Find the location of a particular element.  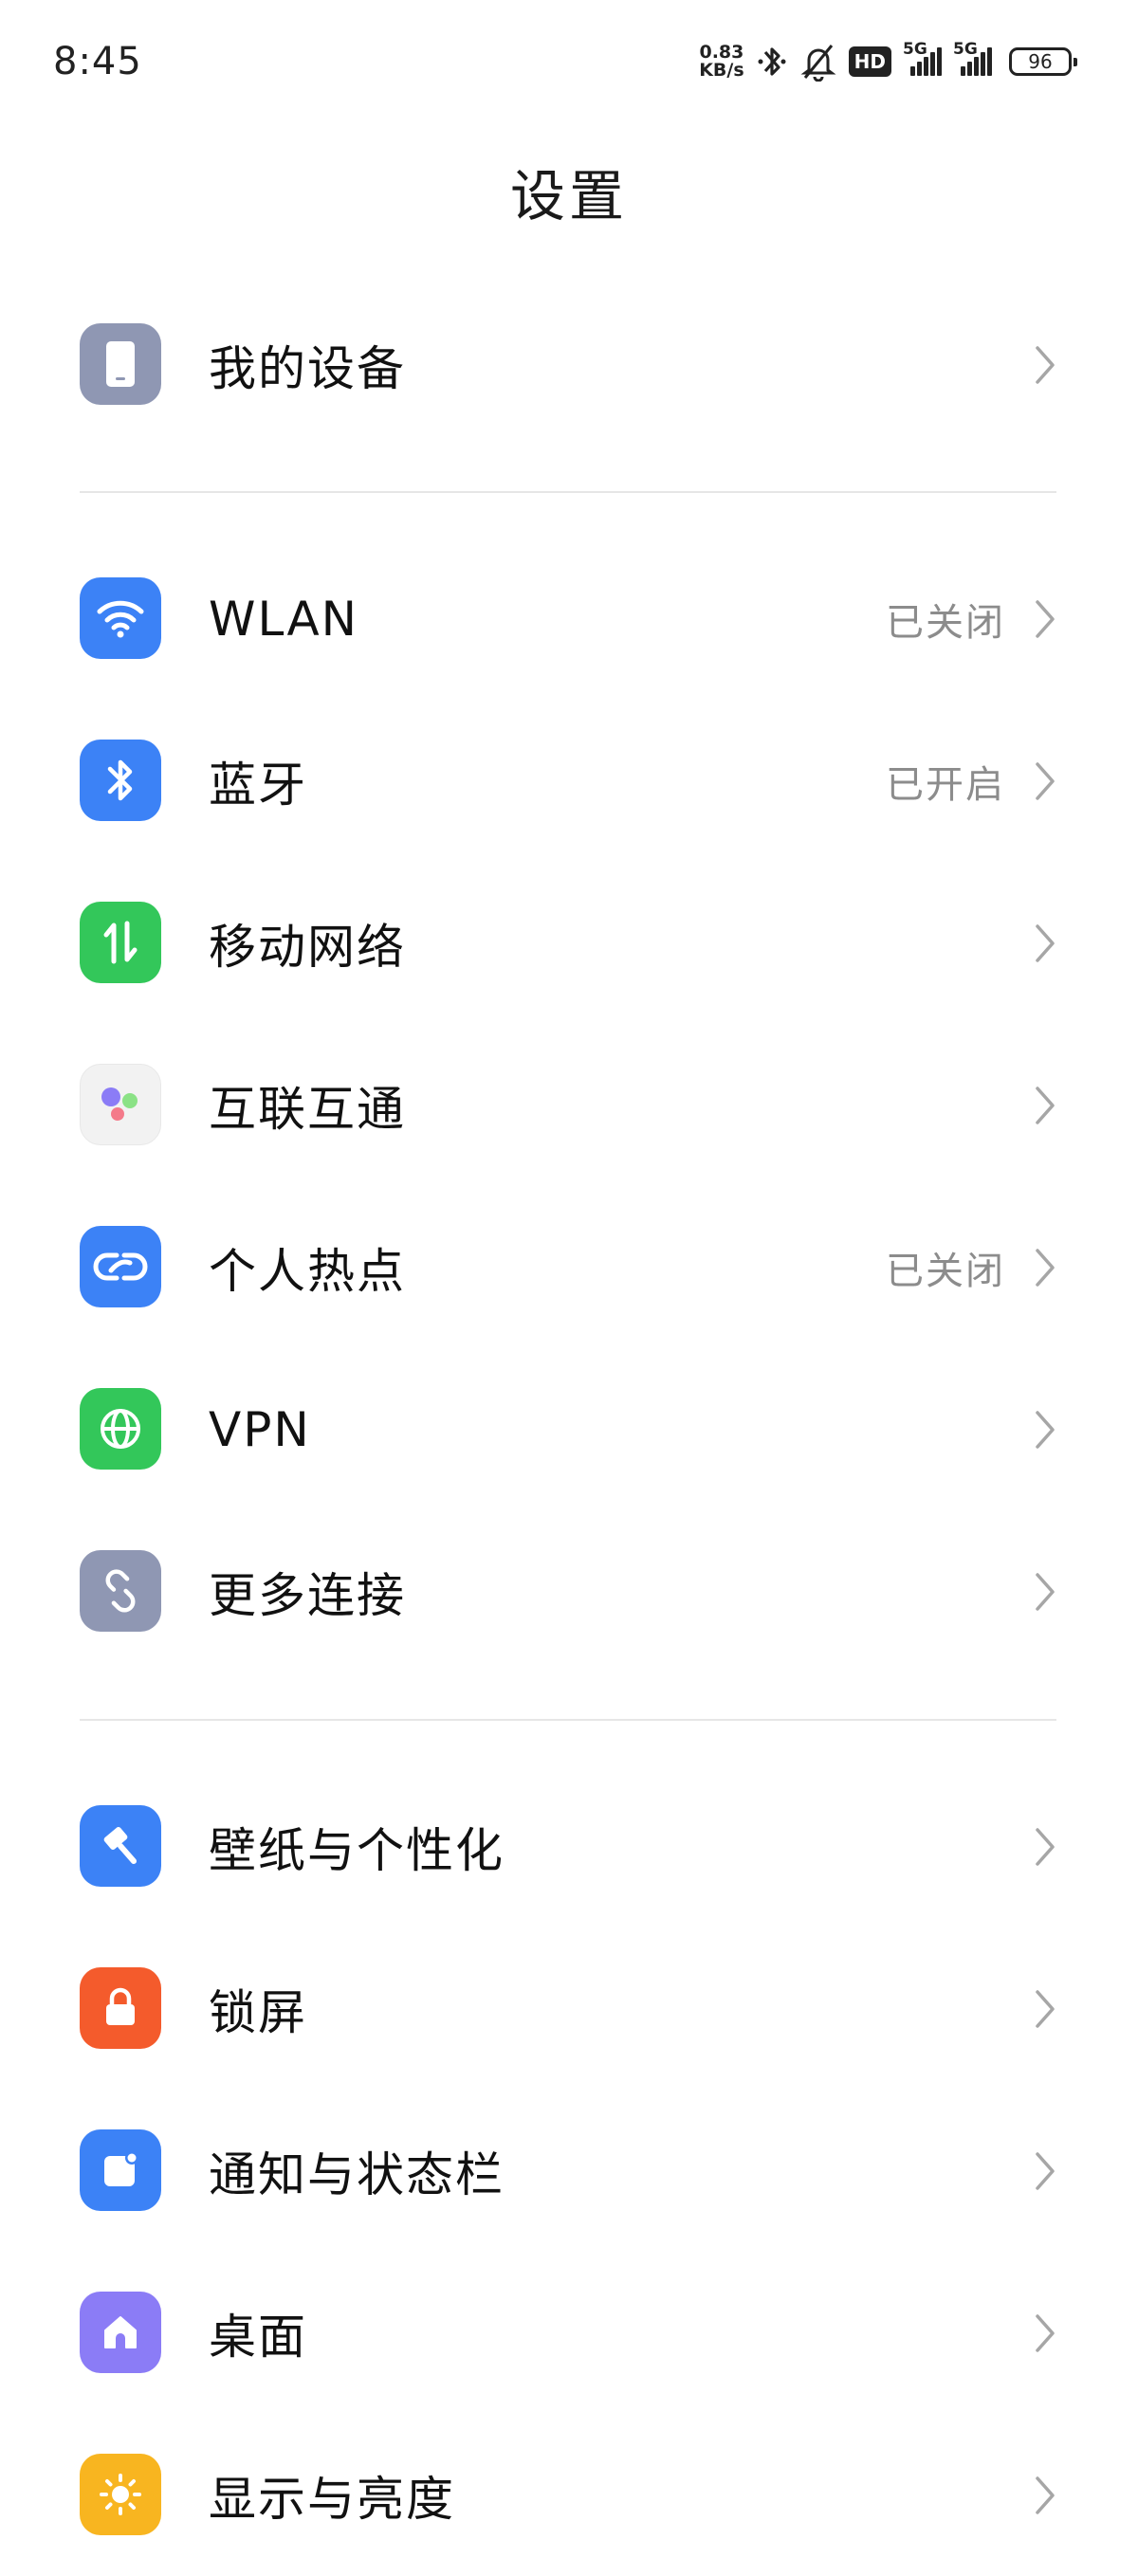

phone-icon is located at coordinates (120, 364).